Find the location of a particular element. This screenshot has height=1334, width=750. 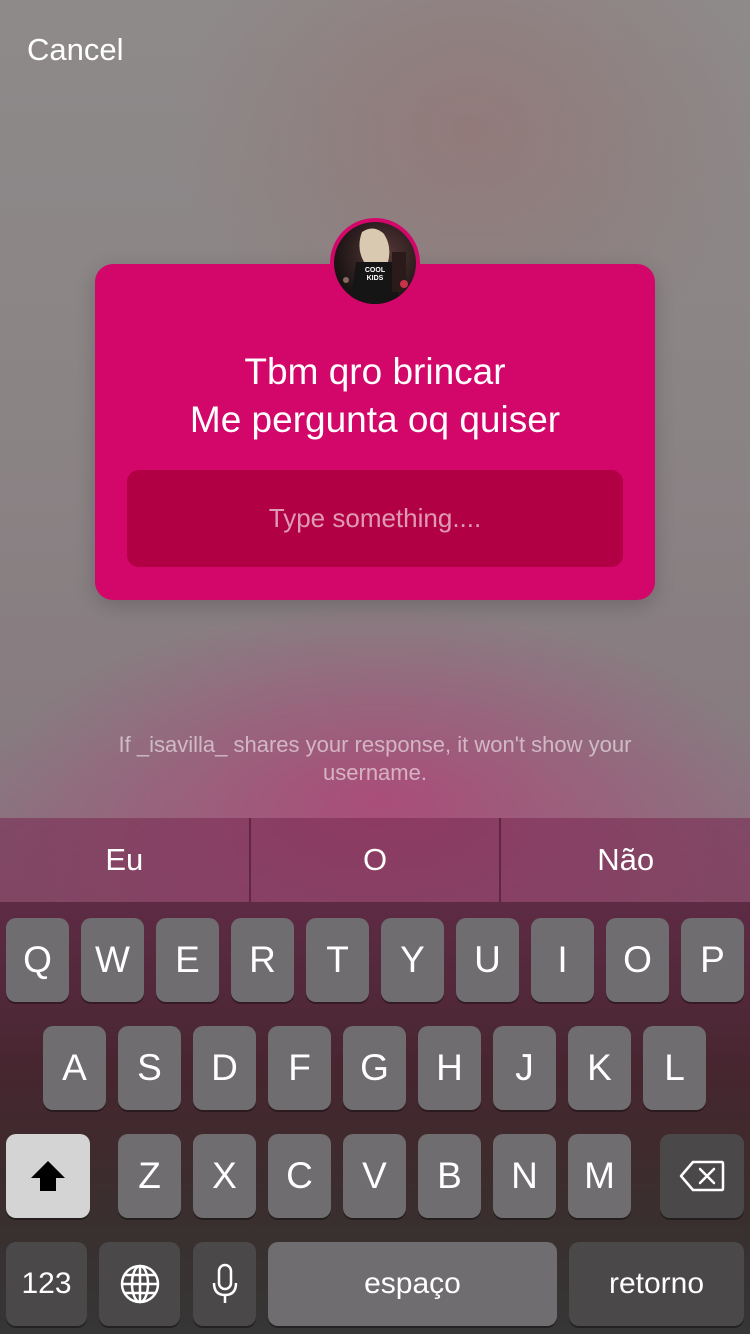

avatar-image is located at coordinates (375, 266).